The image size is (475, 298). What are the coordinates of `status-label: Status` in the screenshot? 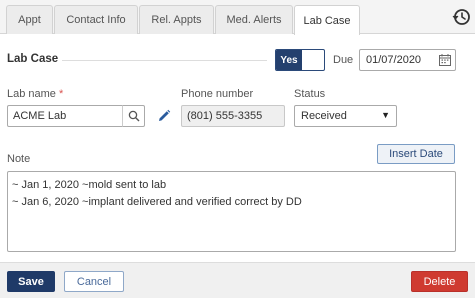 It's located at (310, 94).